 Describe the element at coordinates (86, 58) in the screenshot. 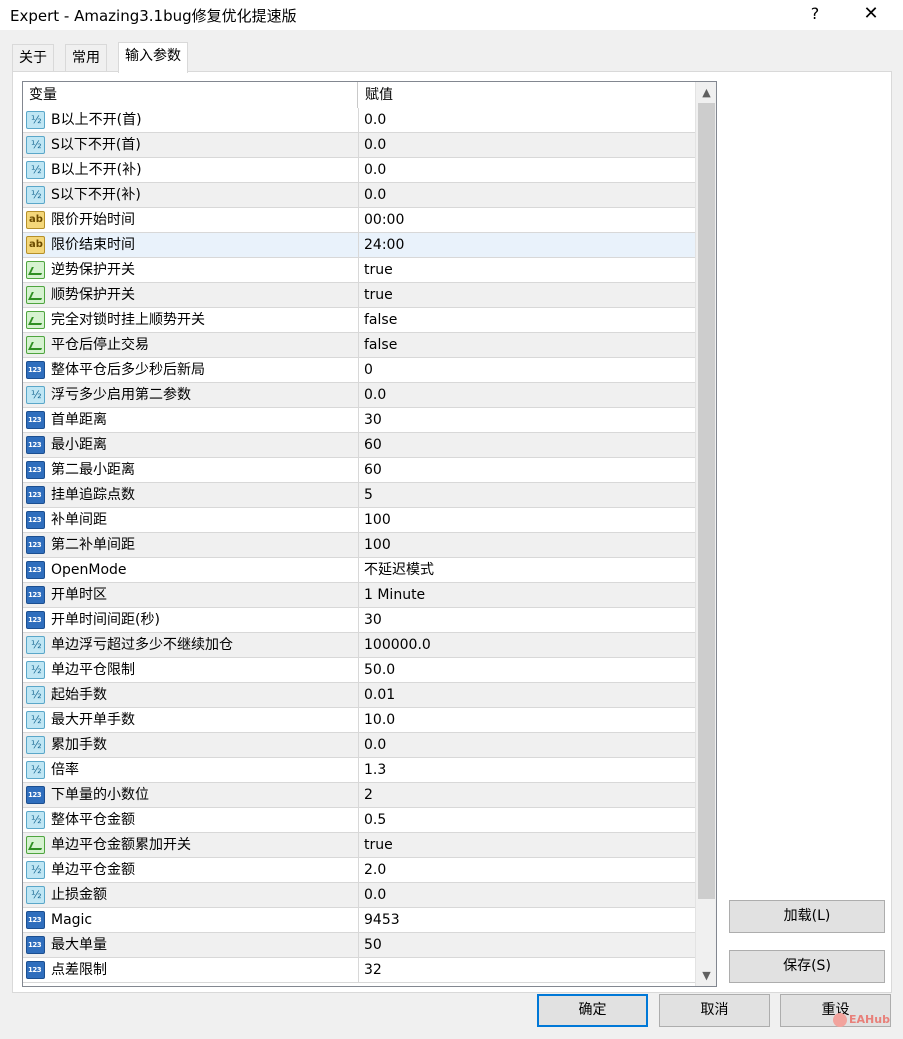

I see `tab-common: 常用` at that location.